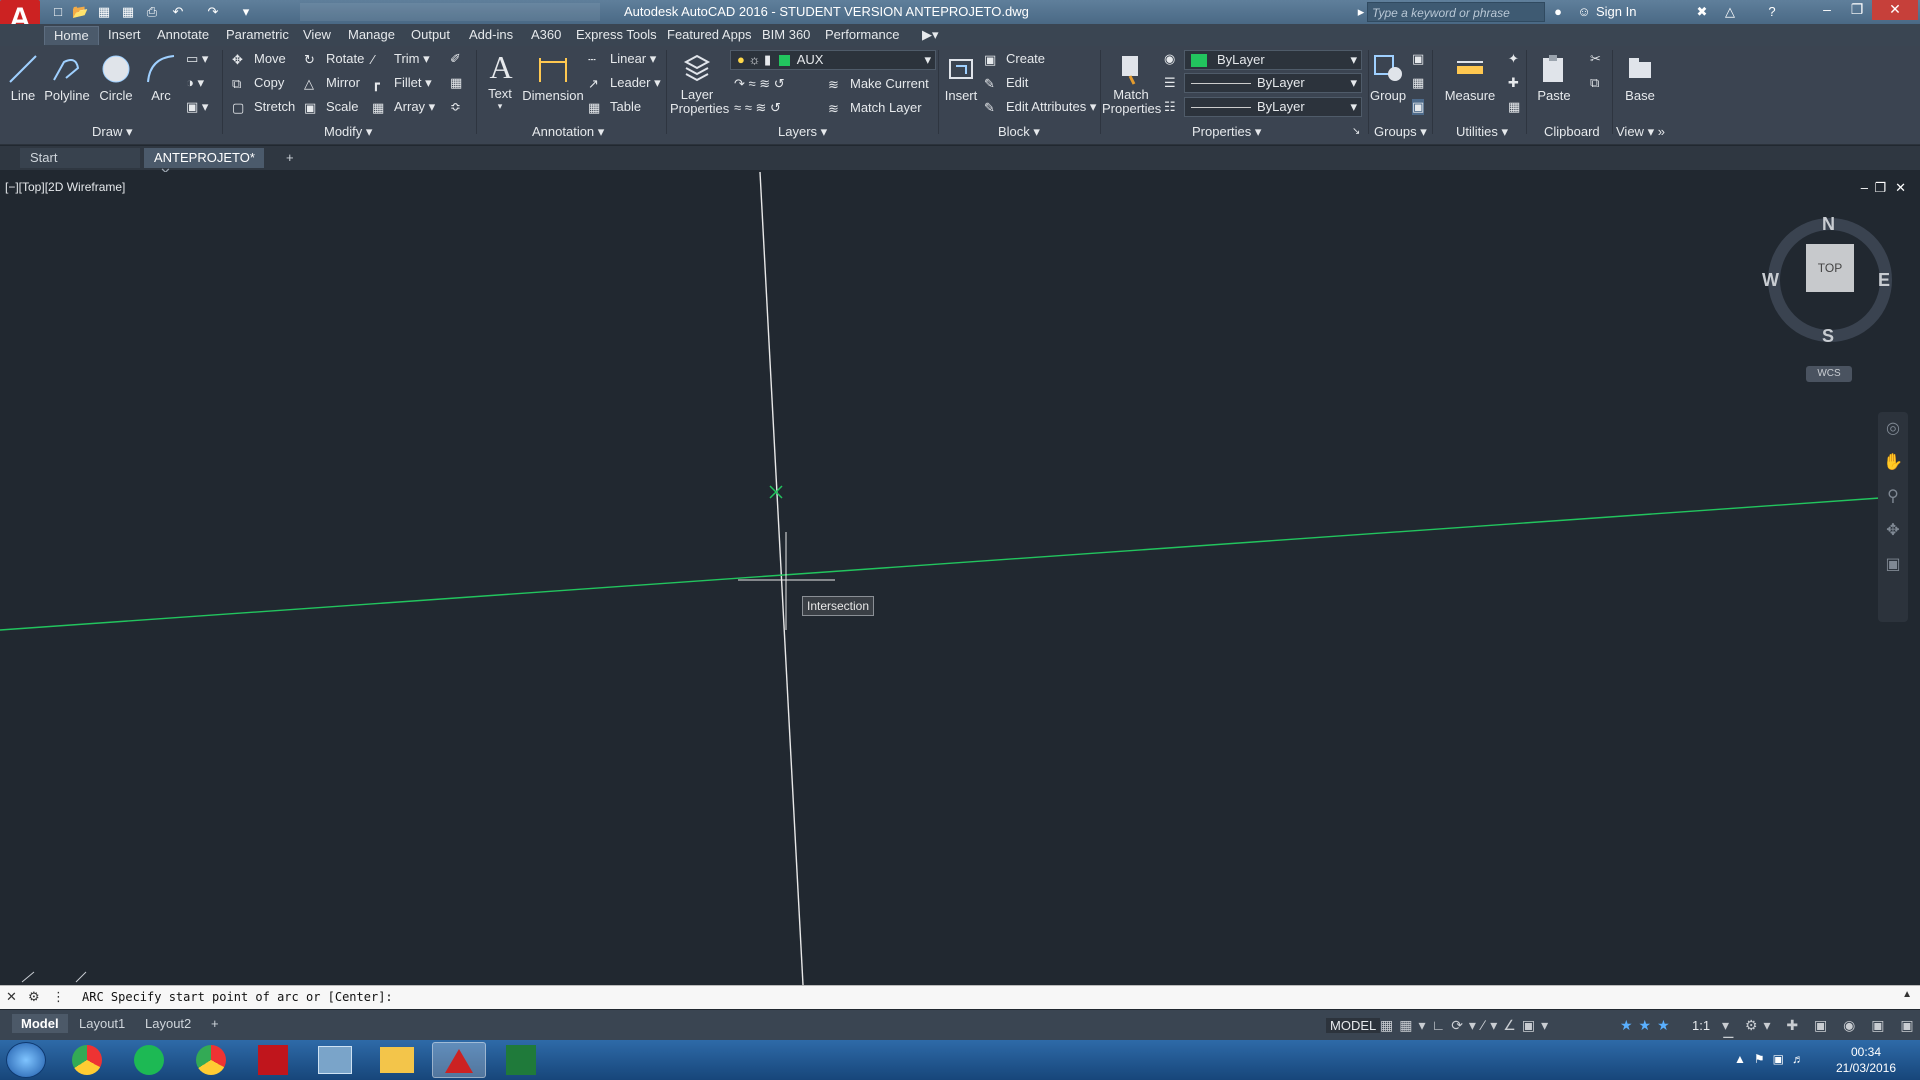  Describe the element at coordinates (1893, 463) in the screenshot. I see `pan-icon: ✋` at that location.